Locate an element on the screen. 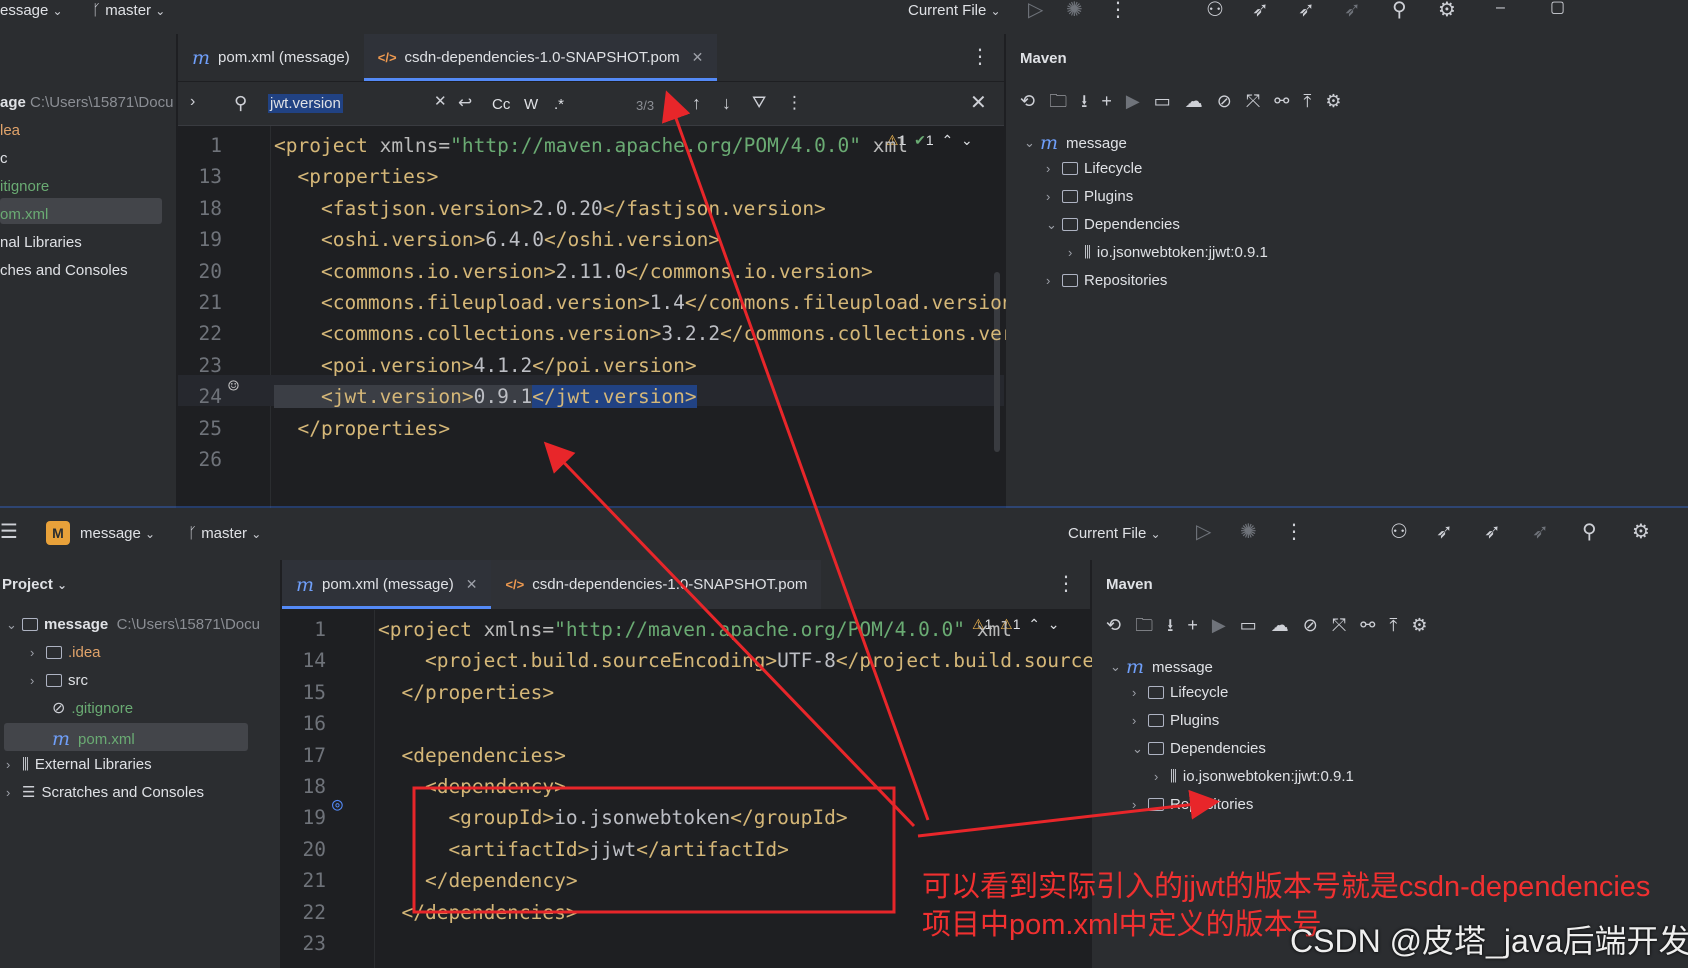 This screenshot has width=1688, height=968. arrow-to-tab is located at coordinates (795, 455).